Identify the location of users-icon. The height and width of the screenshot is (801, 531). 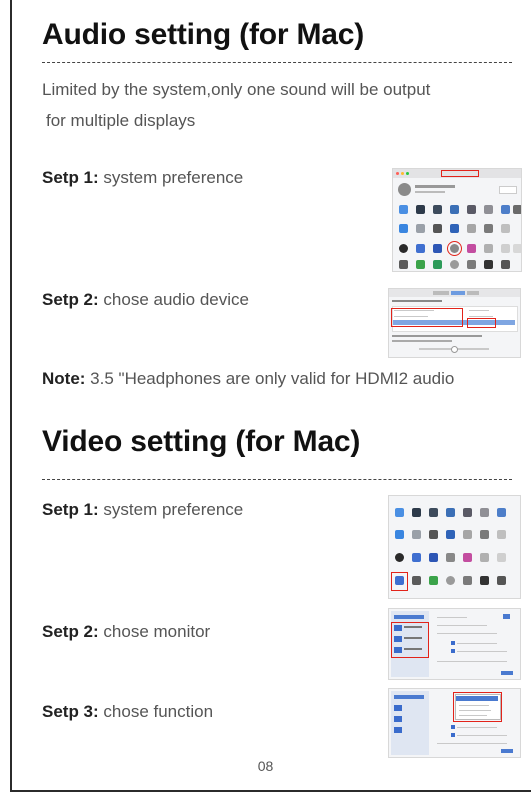
(403, 228).